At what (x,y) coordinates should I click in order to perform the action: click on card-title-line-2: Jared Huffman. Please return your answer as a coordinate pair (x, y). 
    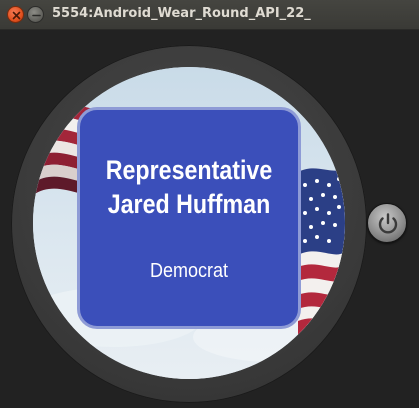
    Looking at the image, I should click on (189, 204).